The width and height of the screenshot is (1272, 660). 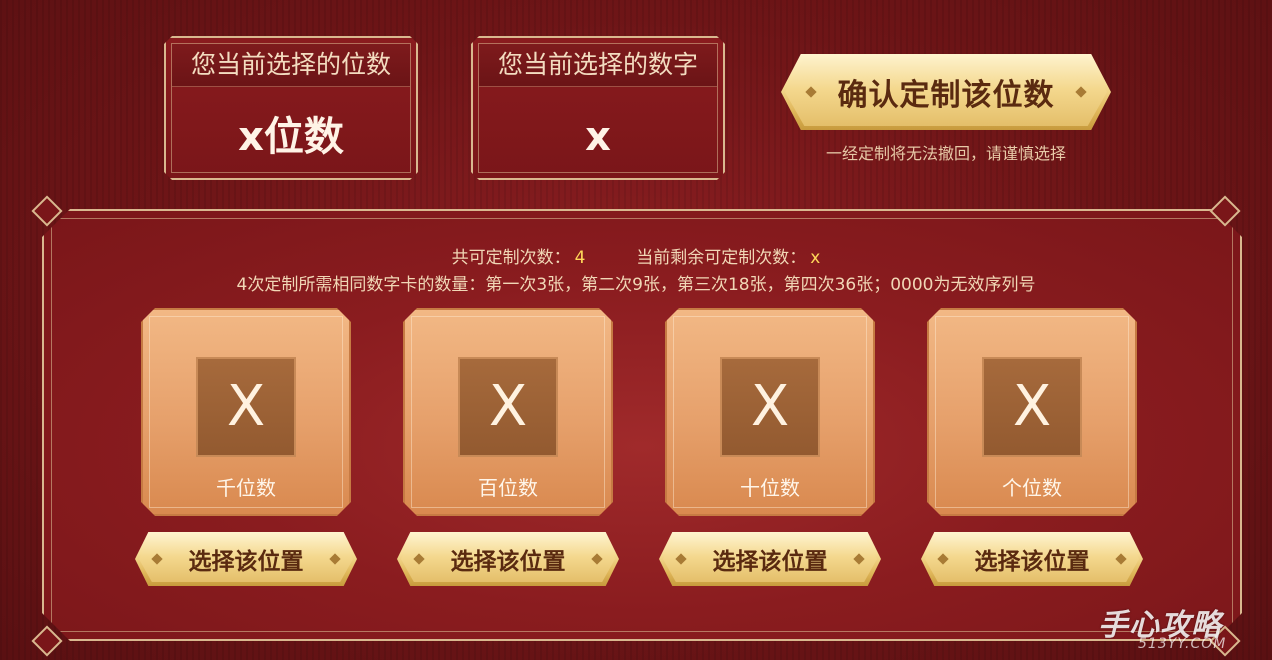 I want to click on select-tens-button: 选择该位置, so click(x=770, y=559).